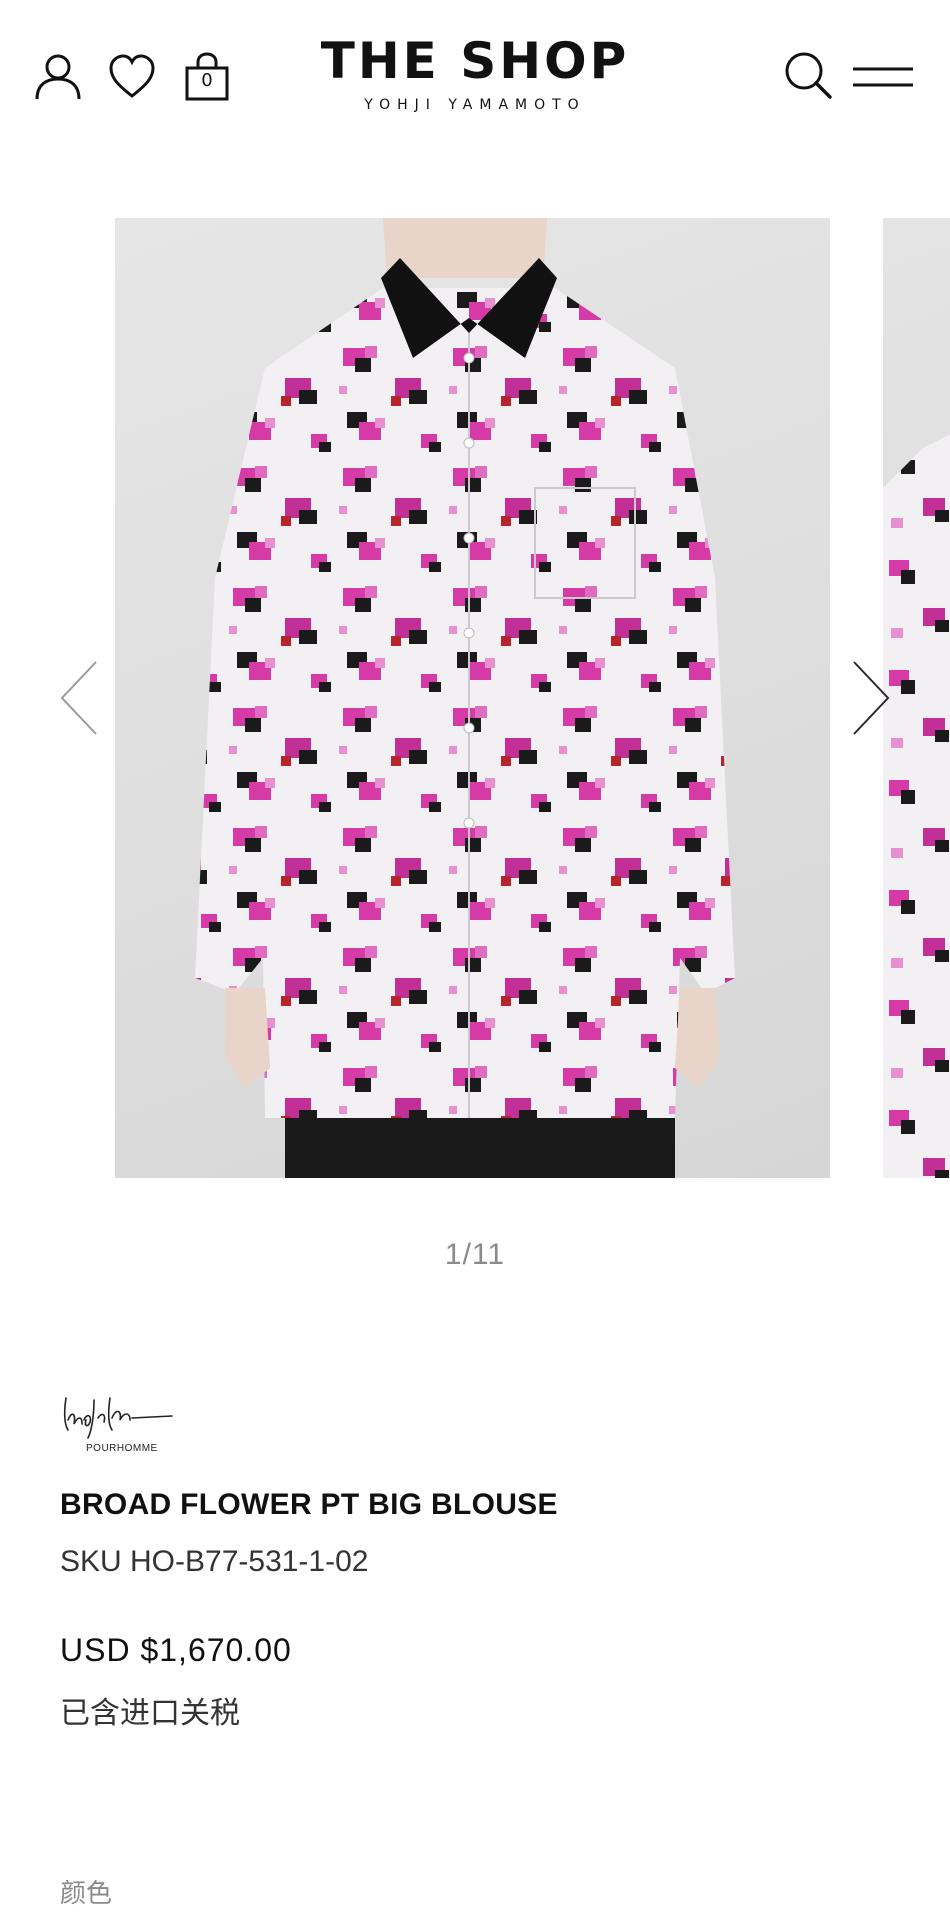  Describe the element at coordinates (150, 1713) in the screenshot. I see `tax-note: 已含进口关税` at that location.